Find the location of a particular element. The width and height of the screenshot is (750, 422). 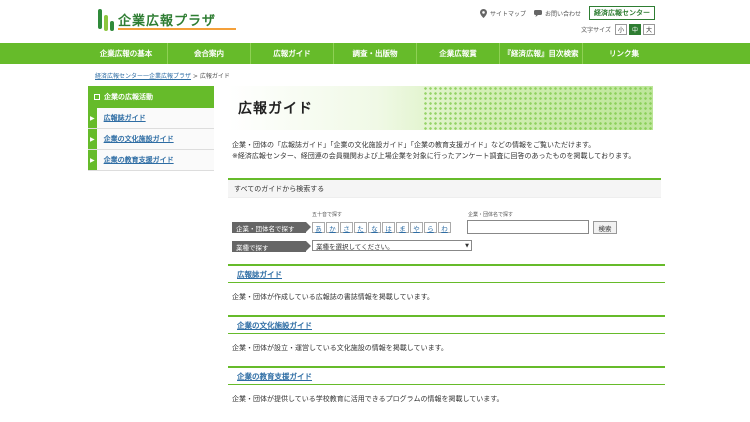

nav-item-meetings: 会合案内 is located at coordinates (209, 53).